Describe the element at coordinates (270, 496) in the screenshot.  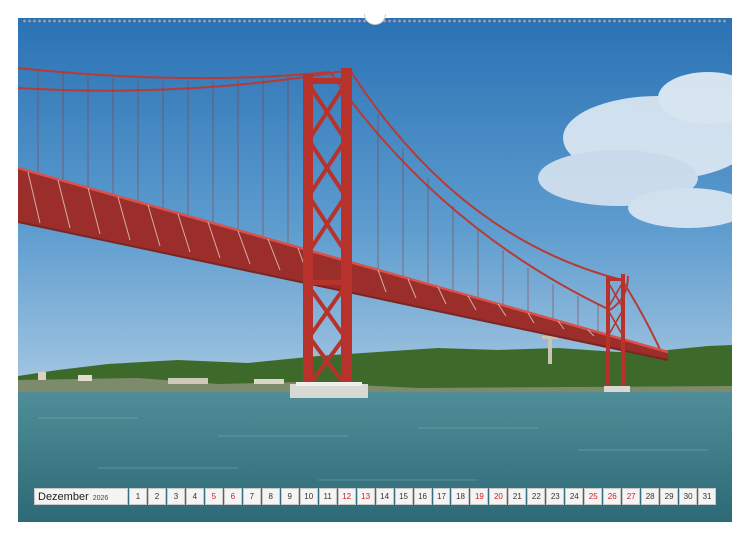
I see `day-cell: 8` at that location.